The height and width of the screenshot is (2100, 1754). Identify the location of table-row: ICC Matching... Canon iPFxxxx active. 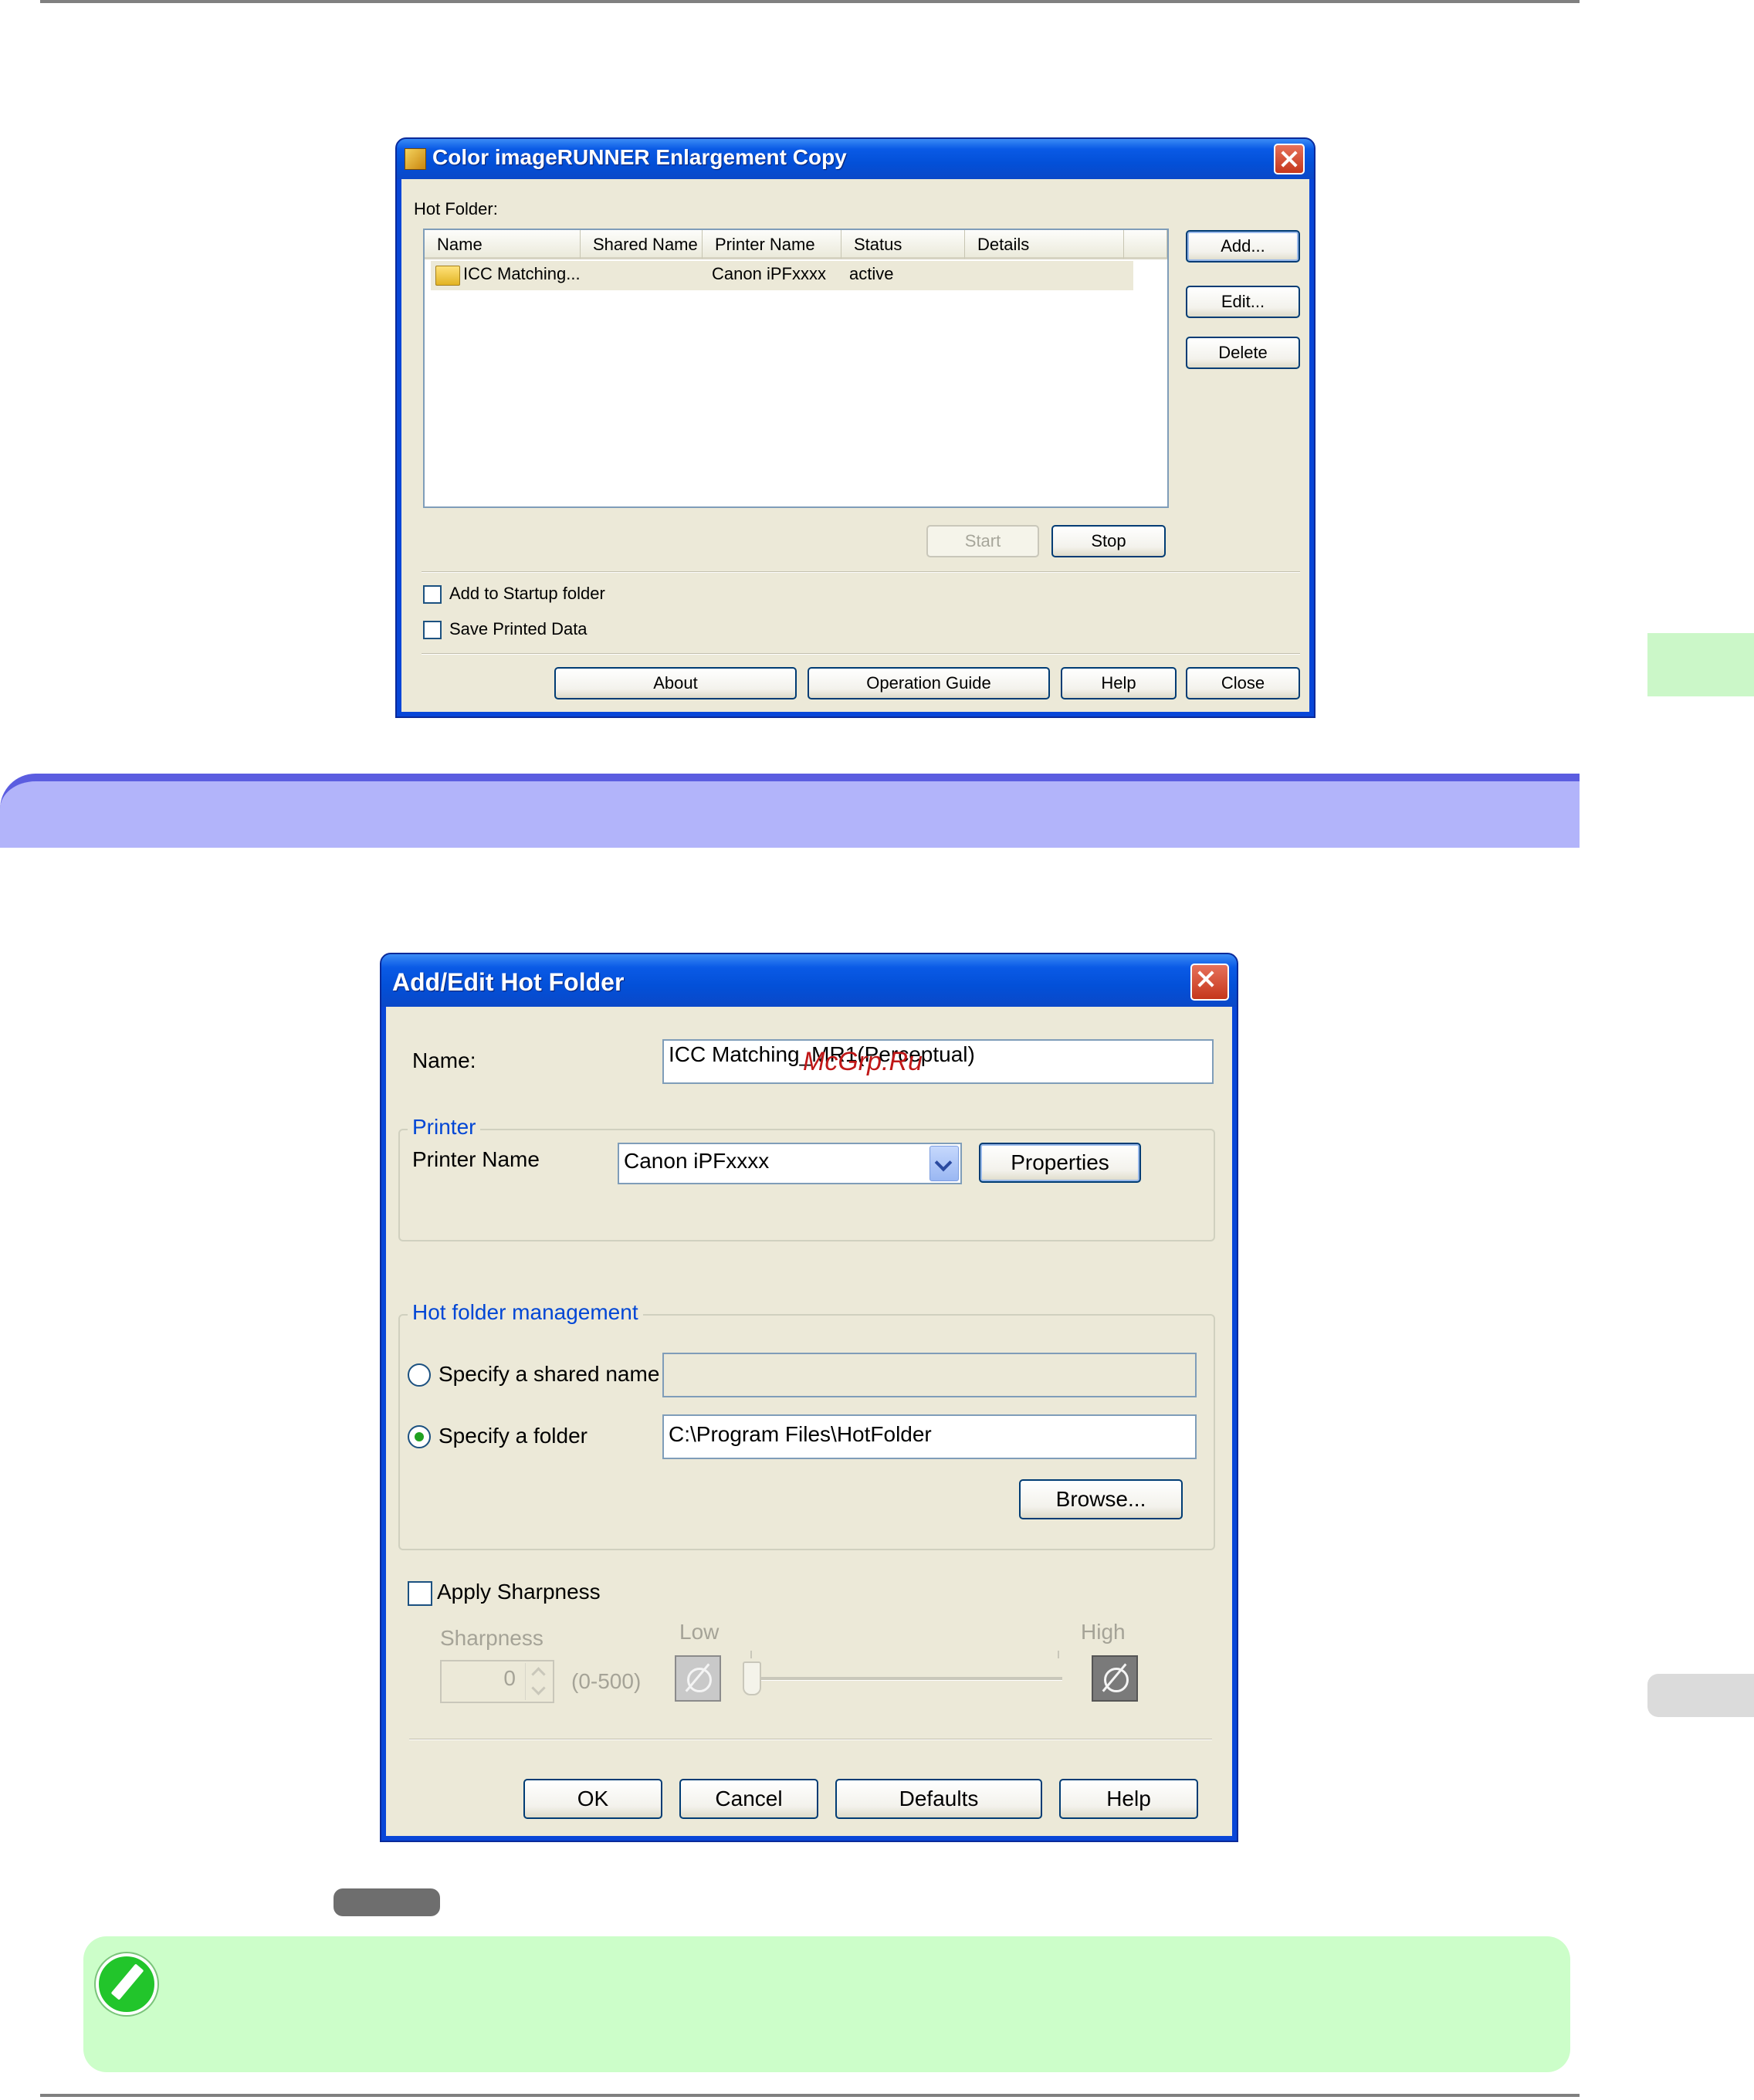
(782, 276).